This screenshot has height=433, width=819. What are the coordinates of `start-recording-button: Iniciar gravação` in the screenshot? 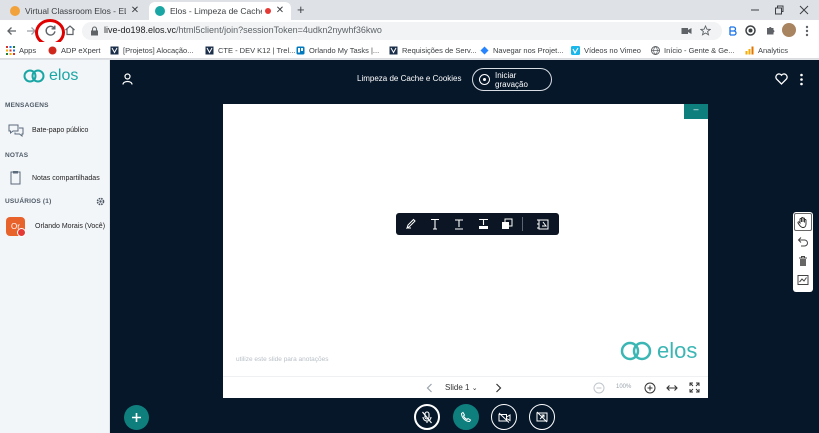 It's located at (512, 79).